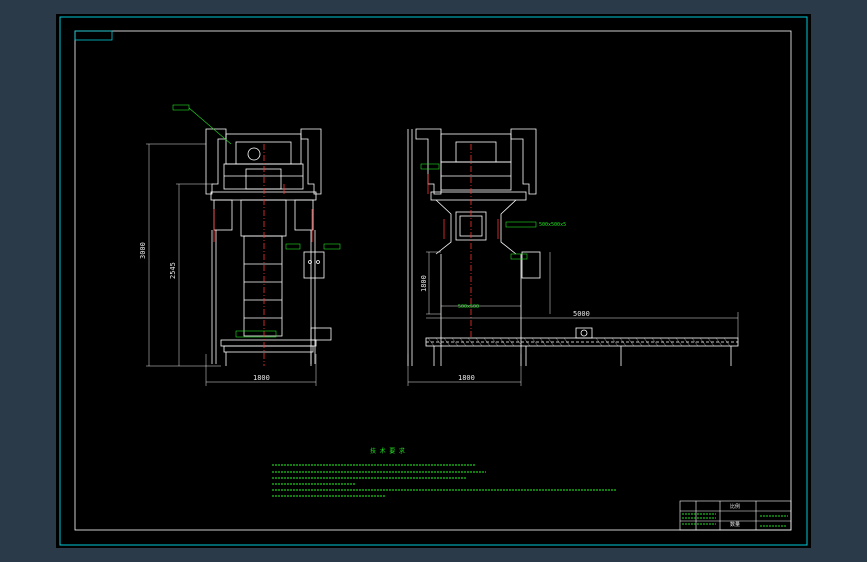  Describe the element at coordinates (735, 506) in the screenshot. I see `title-block-label-a: 比例` at that location.